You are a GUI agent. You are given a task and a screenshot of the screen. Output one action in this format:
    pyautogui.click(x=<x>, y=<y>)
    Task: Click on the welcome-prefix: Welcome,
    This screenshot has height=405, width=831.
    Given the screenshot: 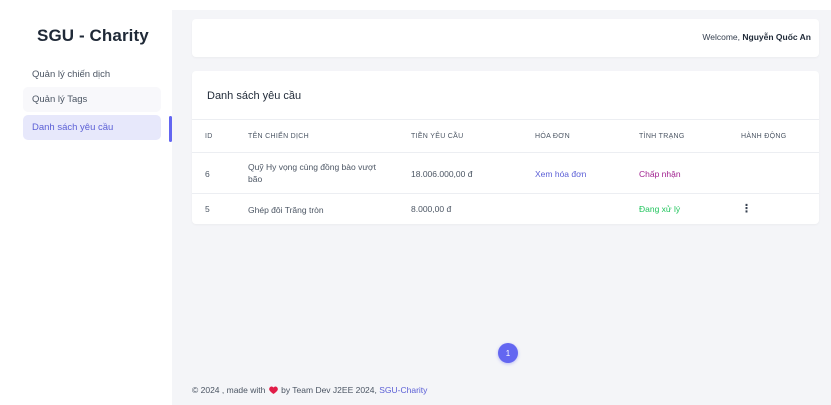 What is the action you would take?
    pyautogui.click(x=722, y=37)
    